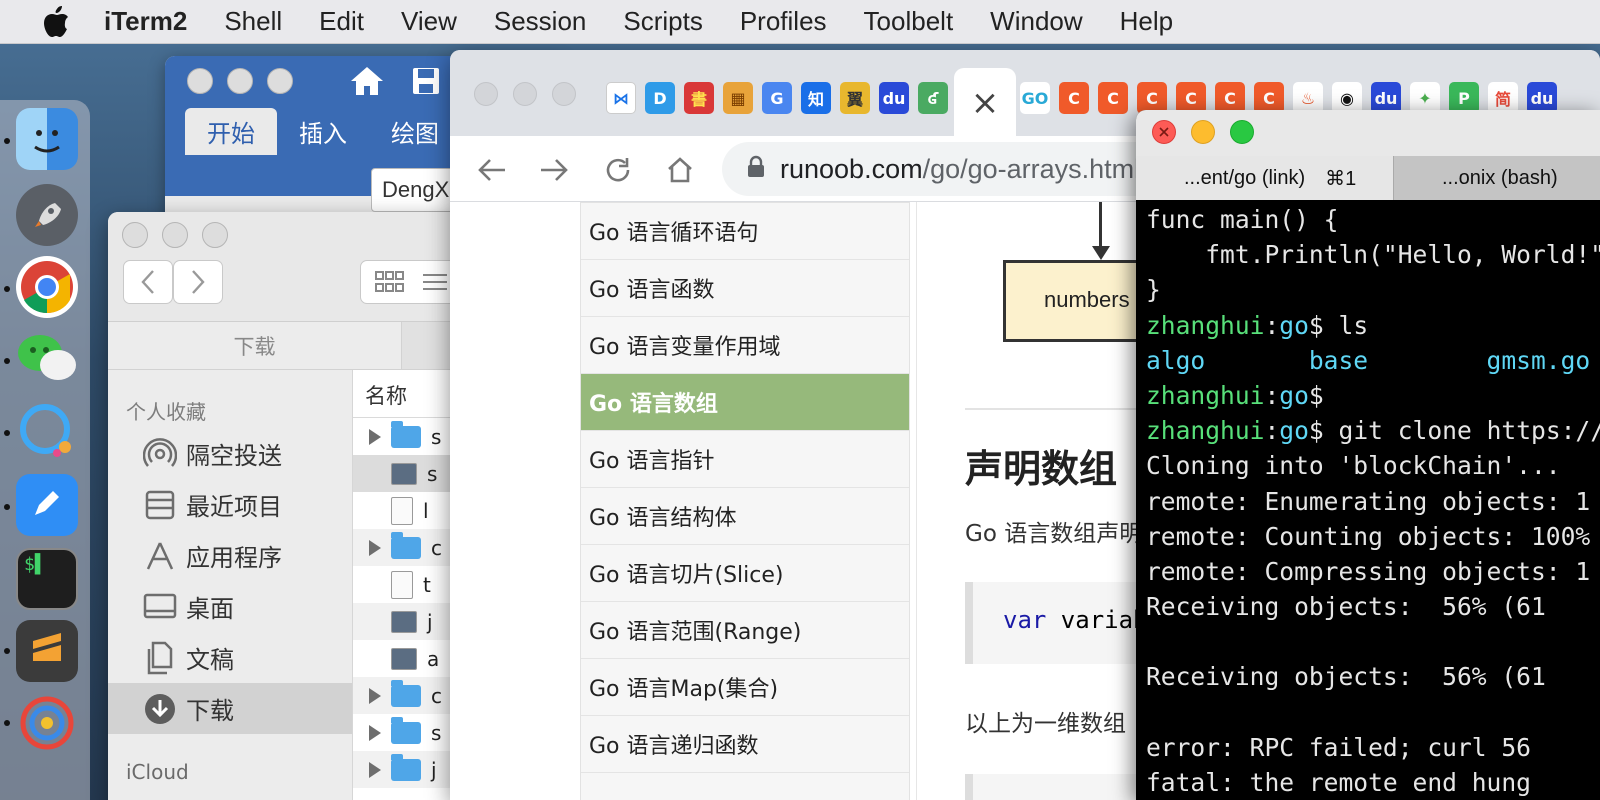 This screenshot has height=800, width=1600. I want to click on menu-session: Session, so click(540, 21).